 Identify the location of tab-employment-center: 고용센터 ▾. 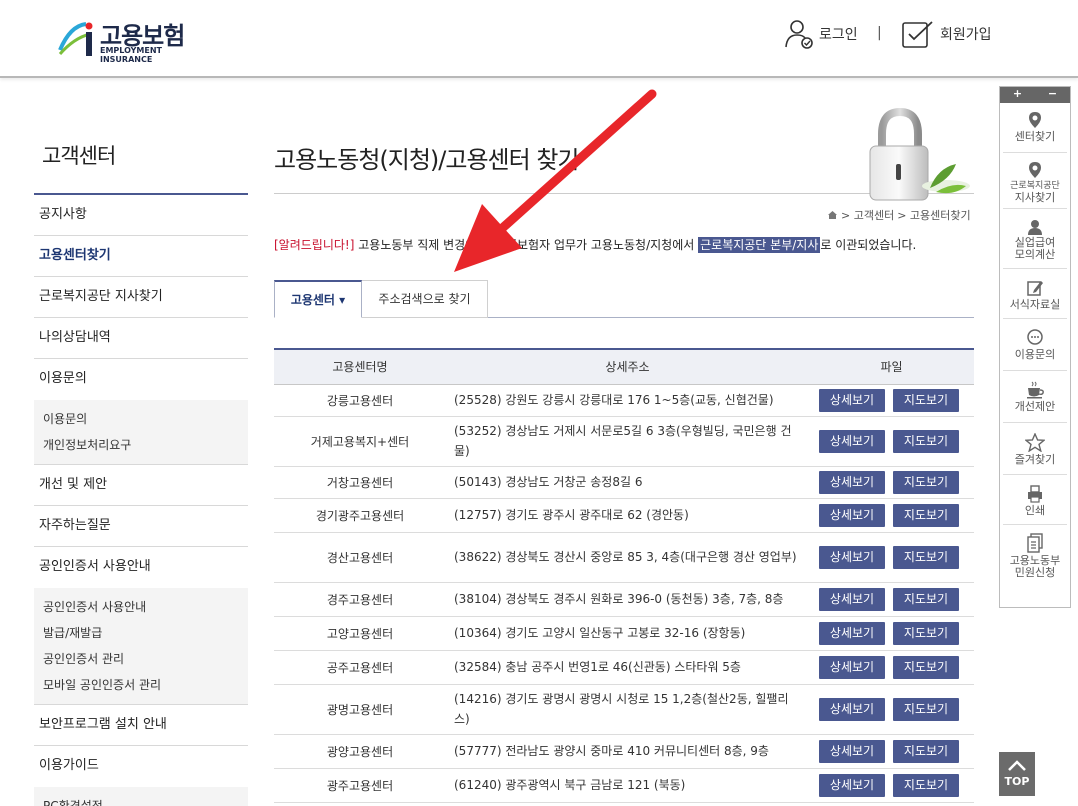
(318, 299).